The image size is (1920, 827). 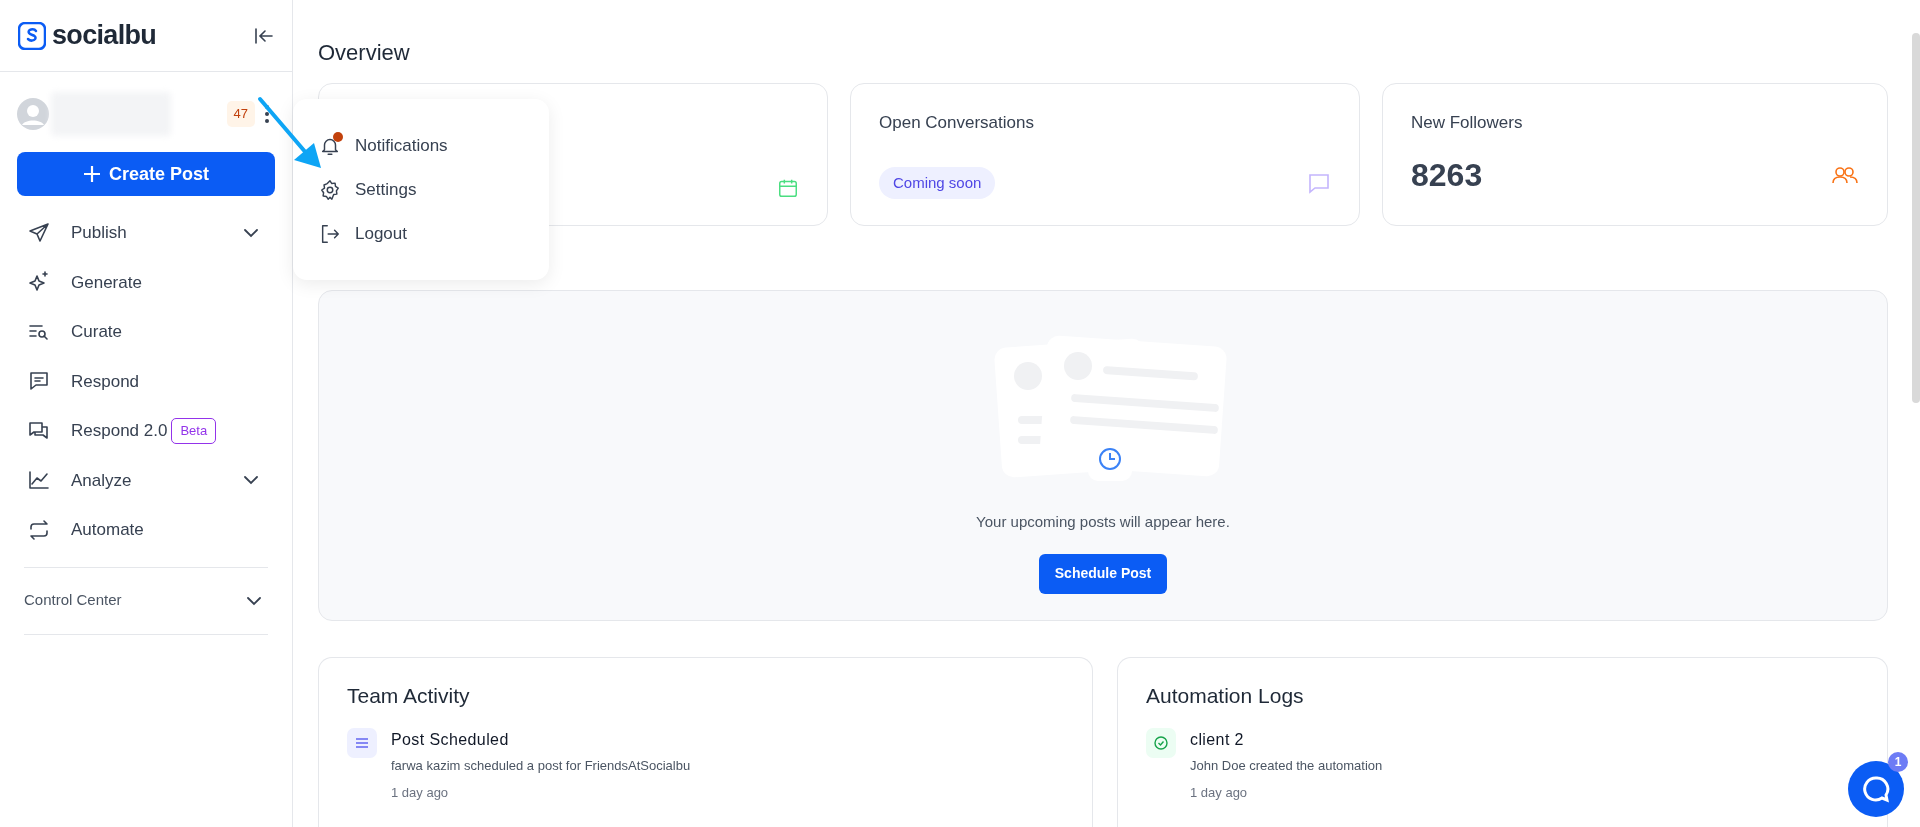 I want to click on schedule-post-button: Schedule Post, so click(x=1103, y=573).